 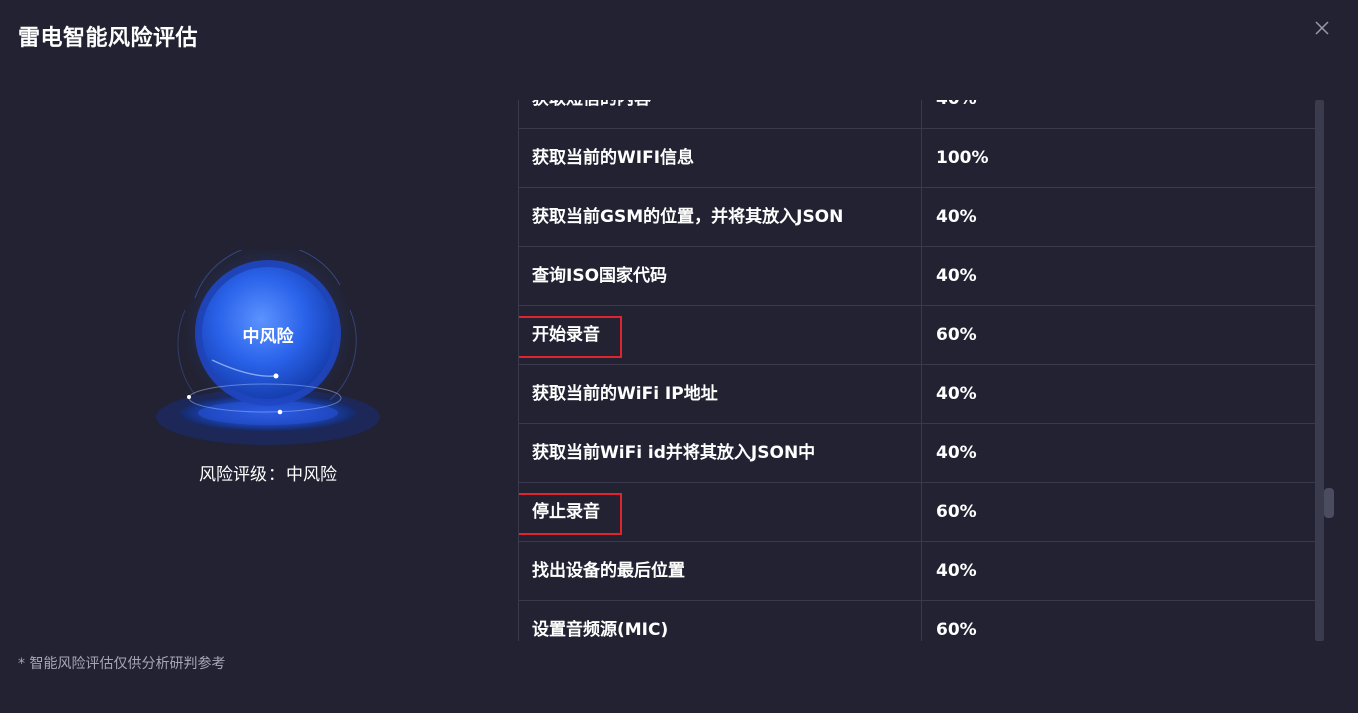 What do you see at coordinates (720, 571) in the screenshot?
I see `permission-name: 找出设备的最后位置` at bounding box center [720, 571].